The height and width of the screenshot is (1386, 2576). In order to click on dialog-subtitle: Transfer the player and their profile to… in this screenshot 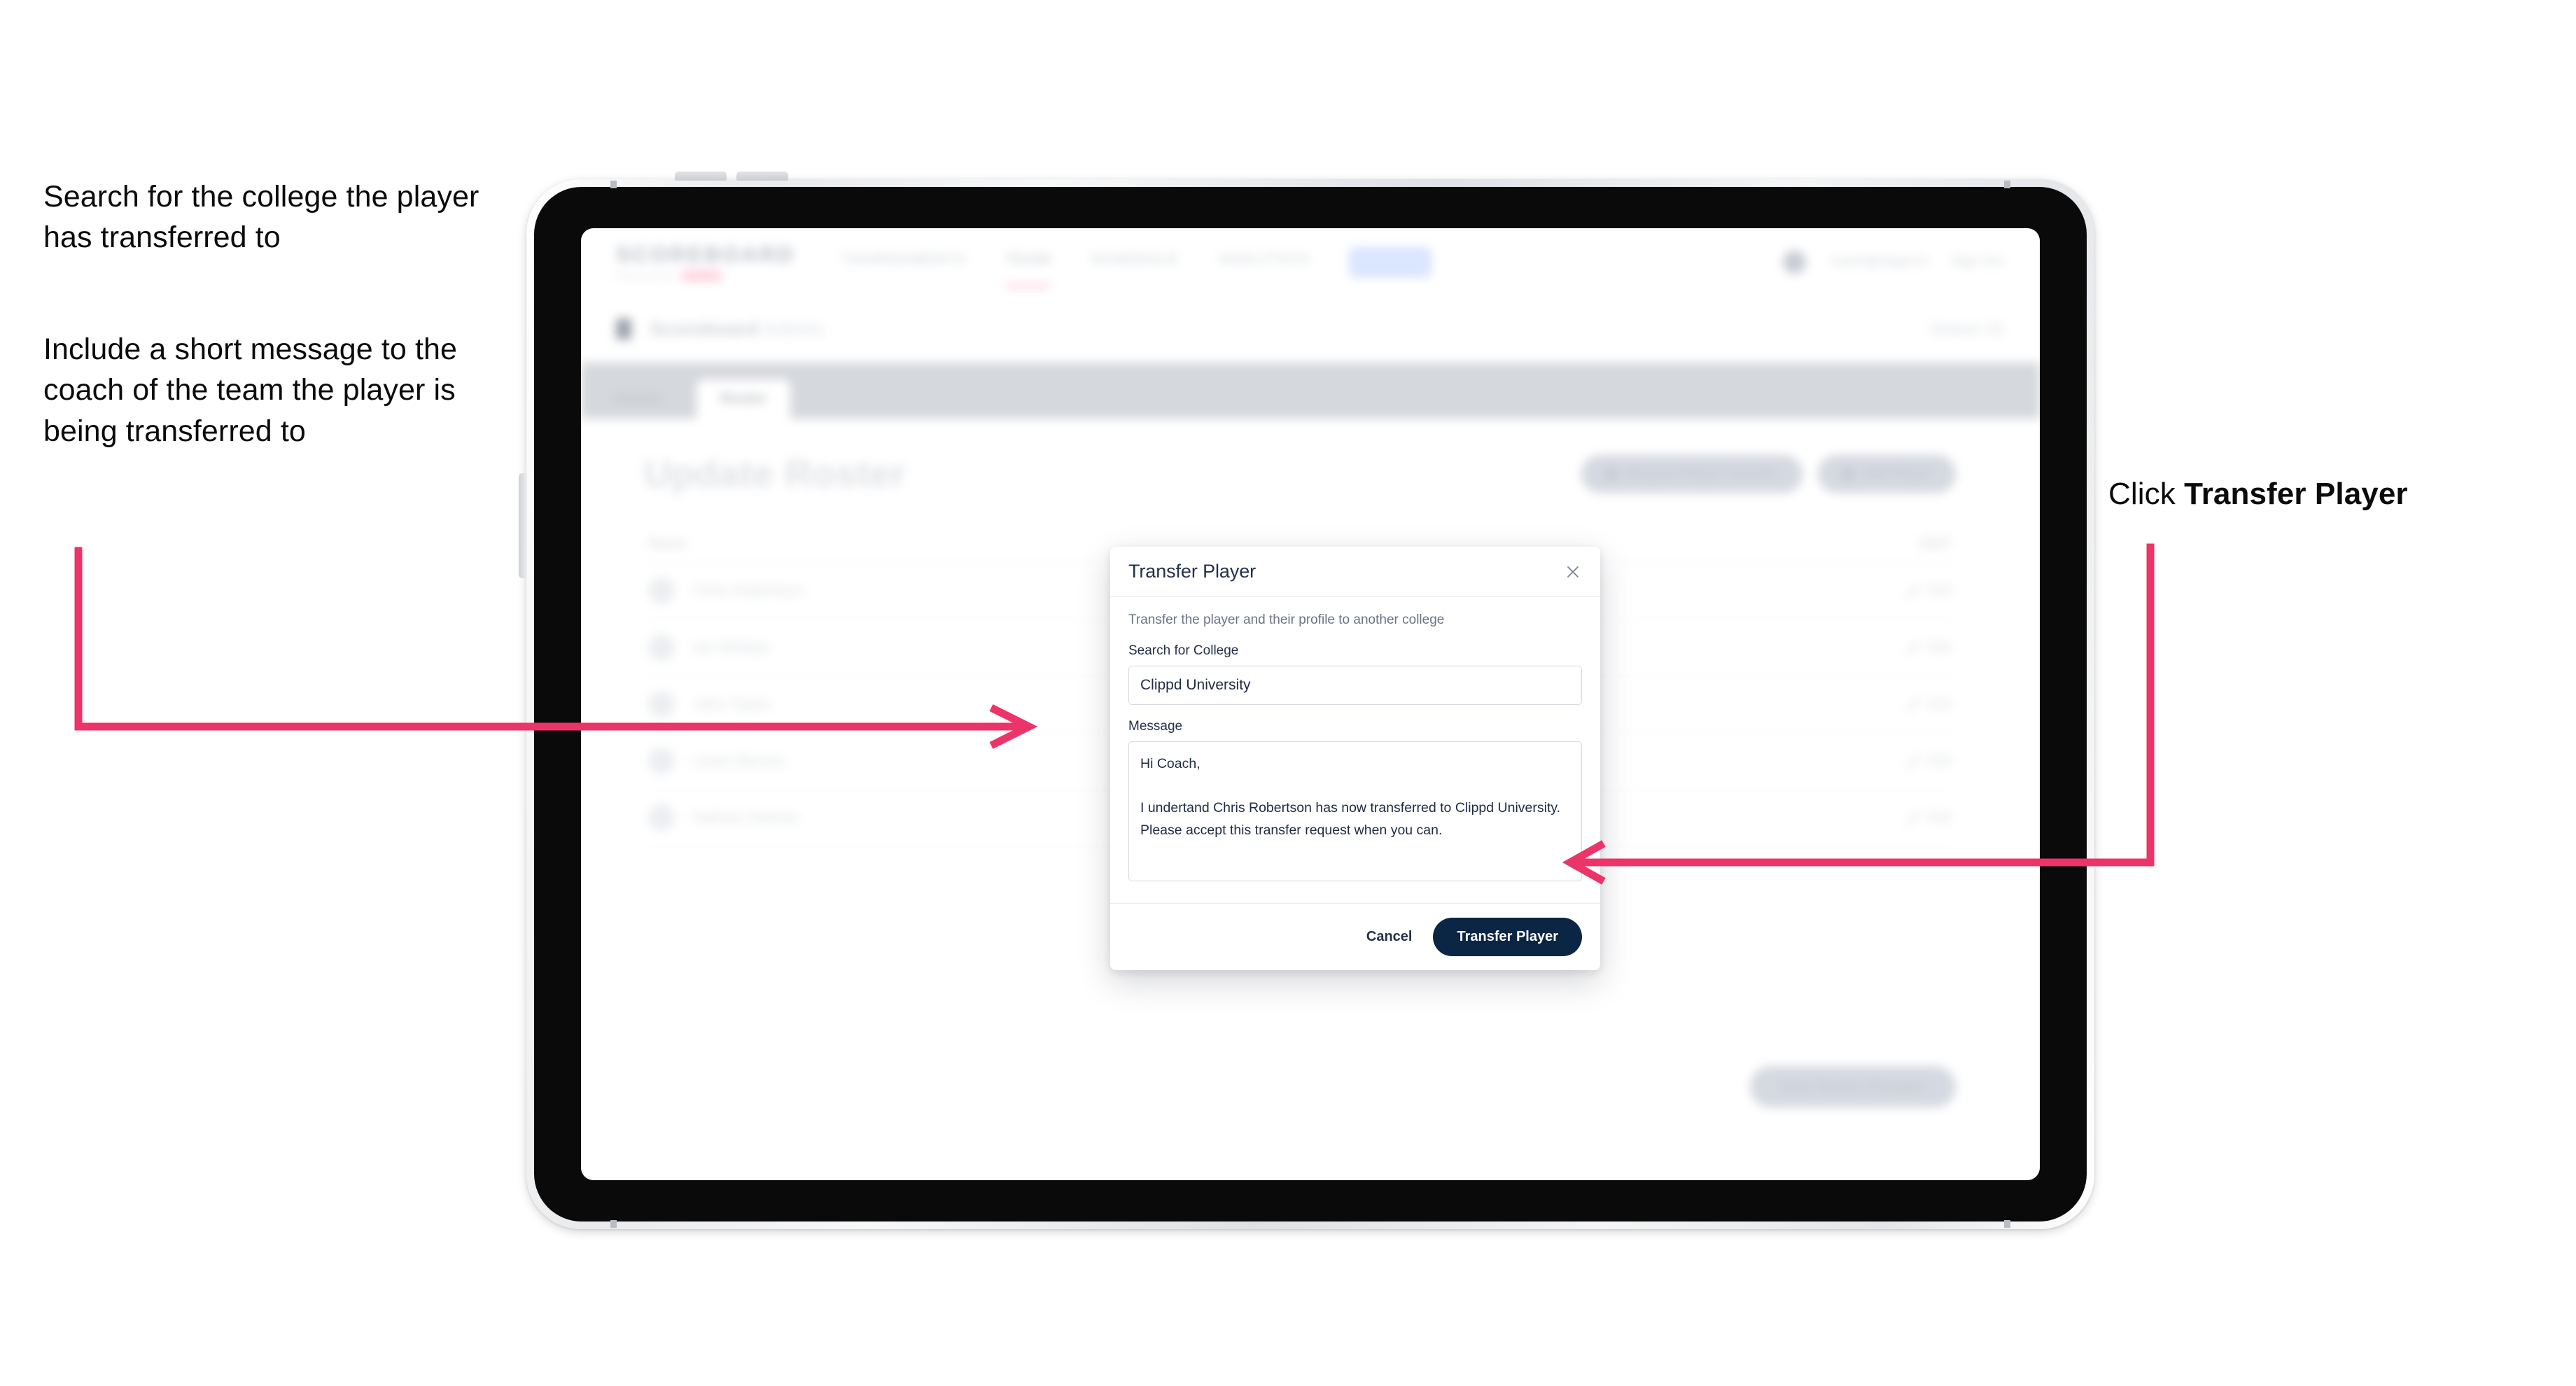, I will do `click(1286, 619)`.